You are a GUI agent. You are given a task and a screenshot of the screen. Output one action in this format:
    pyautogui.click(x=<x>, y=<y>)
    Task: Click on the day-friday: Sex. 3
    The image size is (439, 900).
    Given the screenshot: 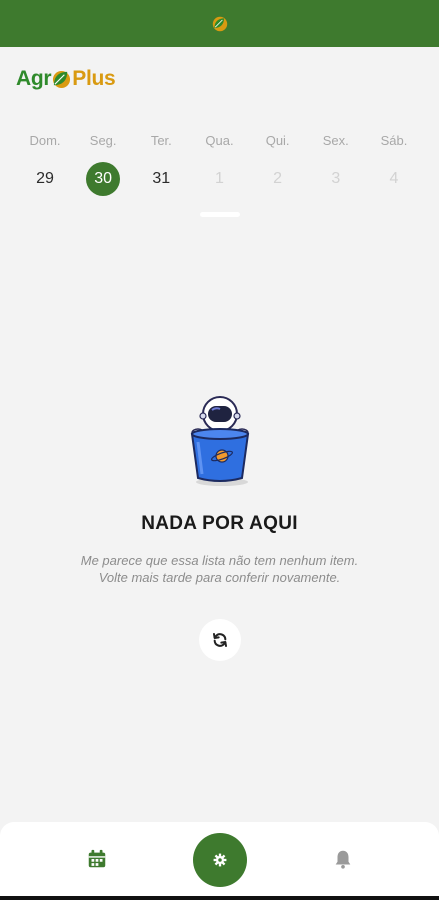 What is the action you would take?
    pyautogui.click(x=336, y=162)
    